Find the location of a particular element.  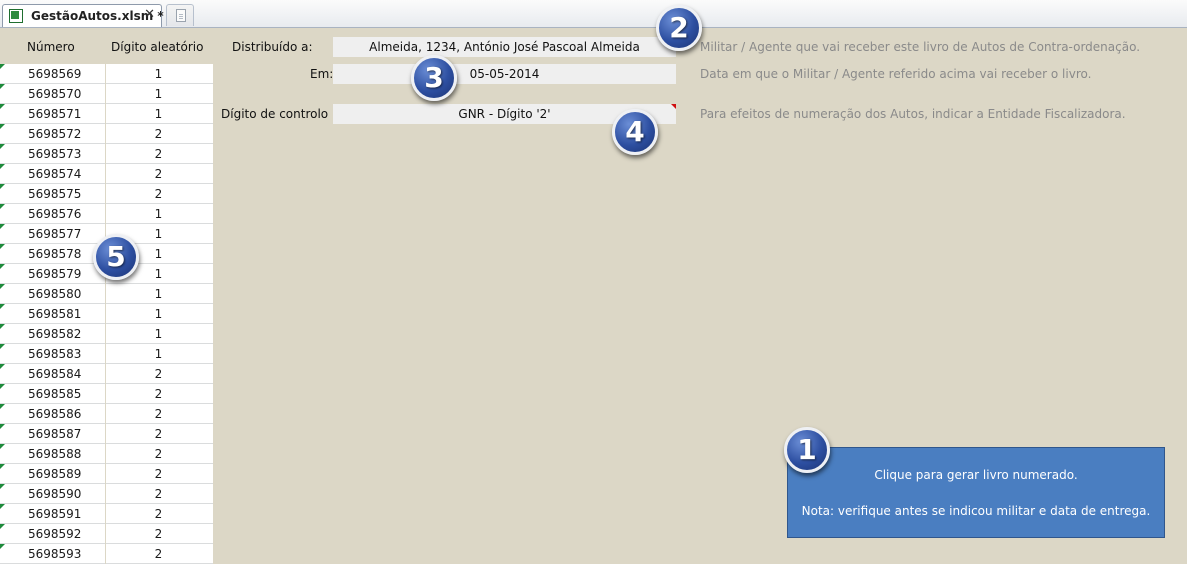

numero-value: 5698576 is located at coordinates (55, 214).